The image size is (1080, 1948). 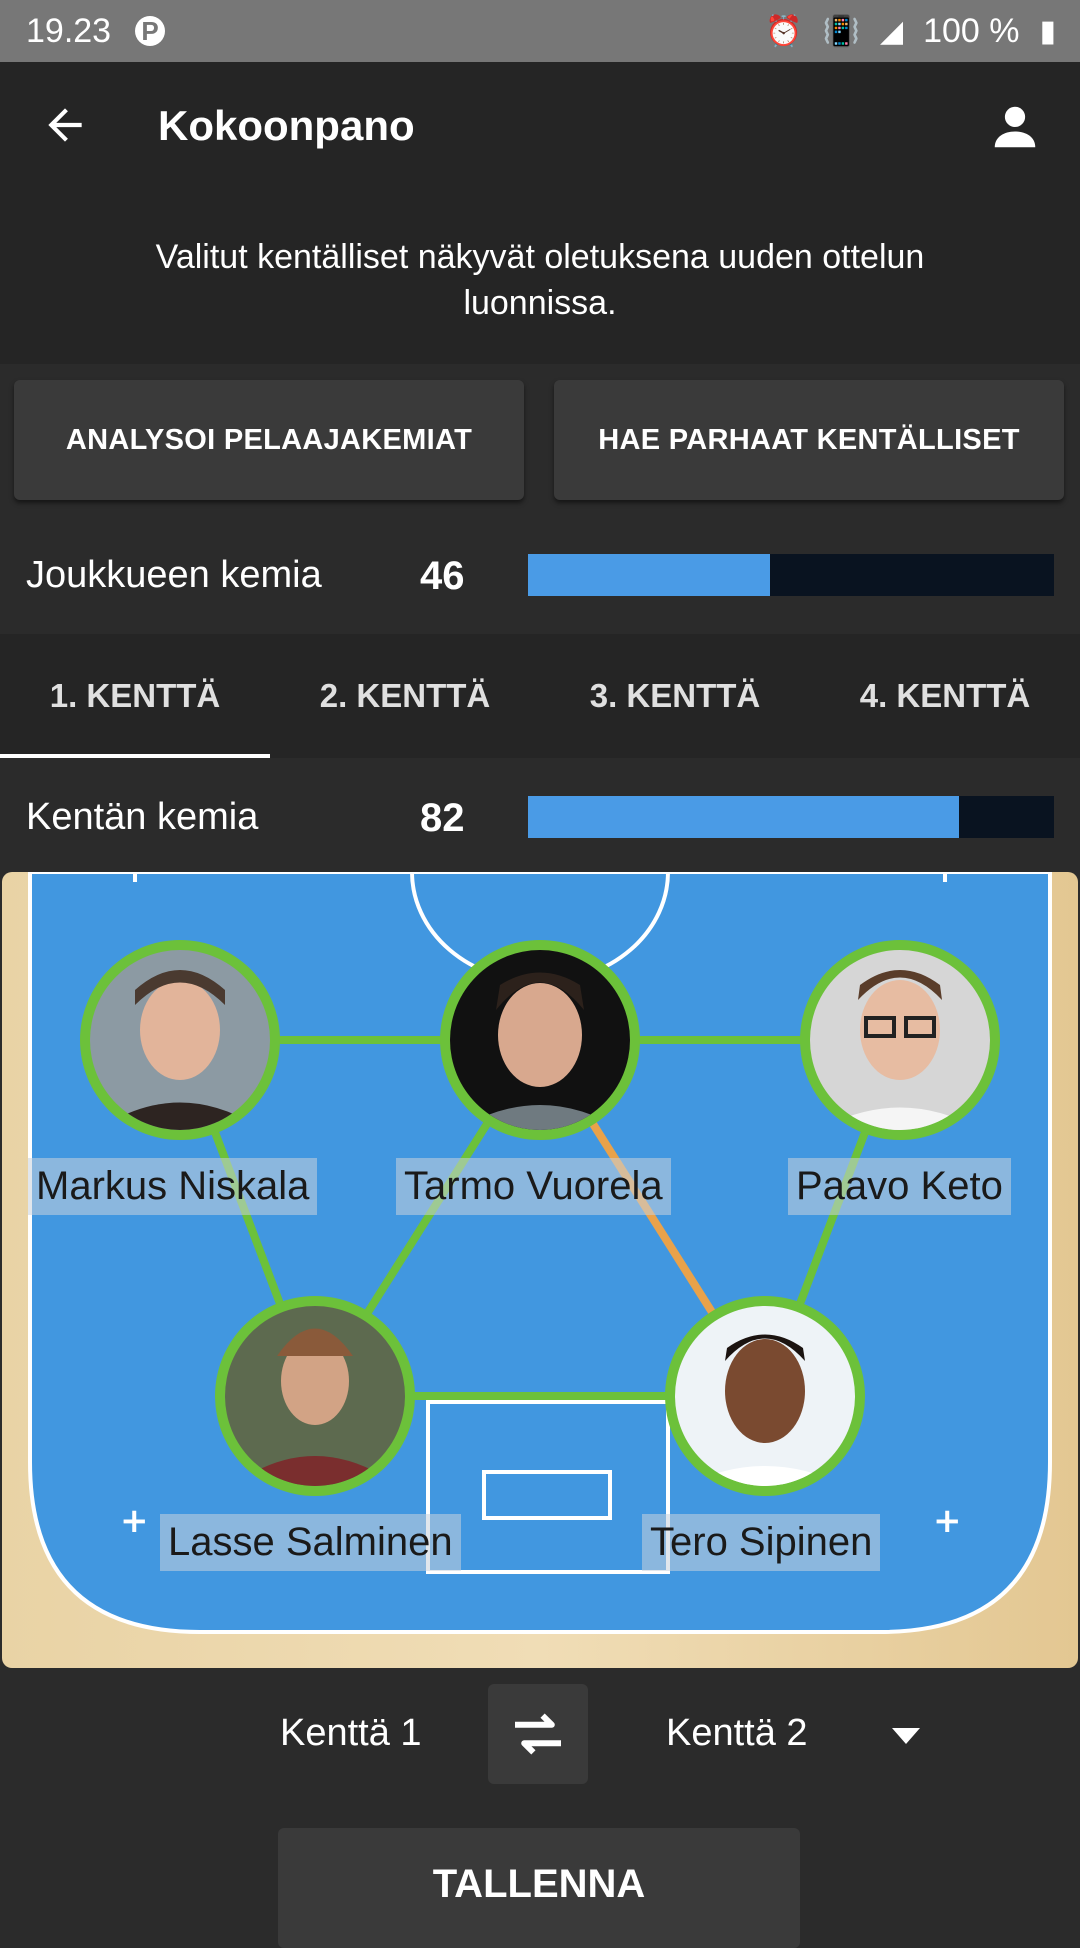 What do you see at coordinates (539, 1888) in the screenshot?
I see `save-button: TALLENNA` at bounding box center [539, 1888].